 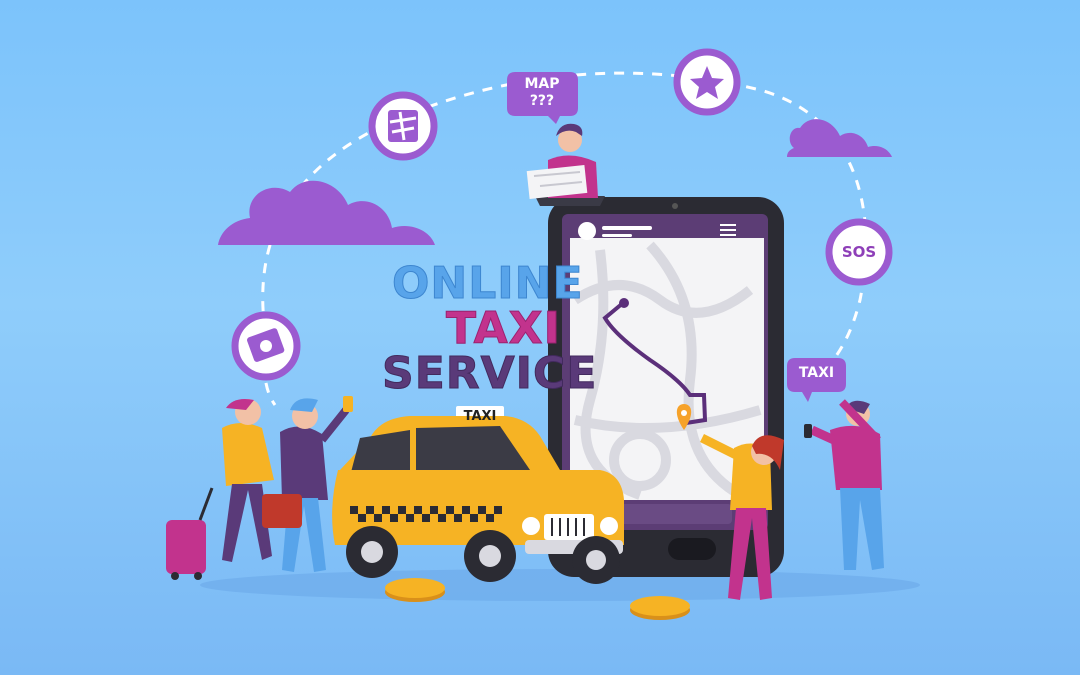 I want to click on travelers-couple, so click(x=259, y=488).